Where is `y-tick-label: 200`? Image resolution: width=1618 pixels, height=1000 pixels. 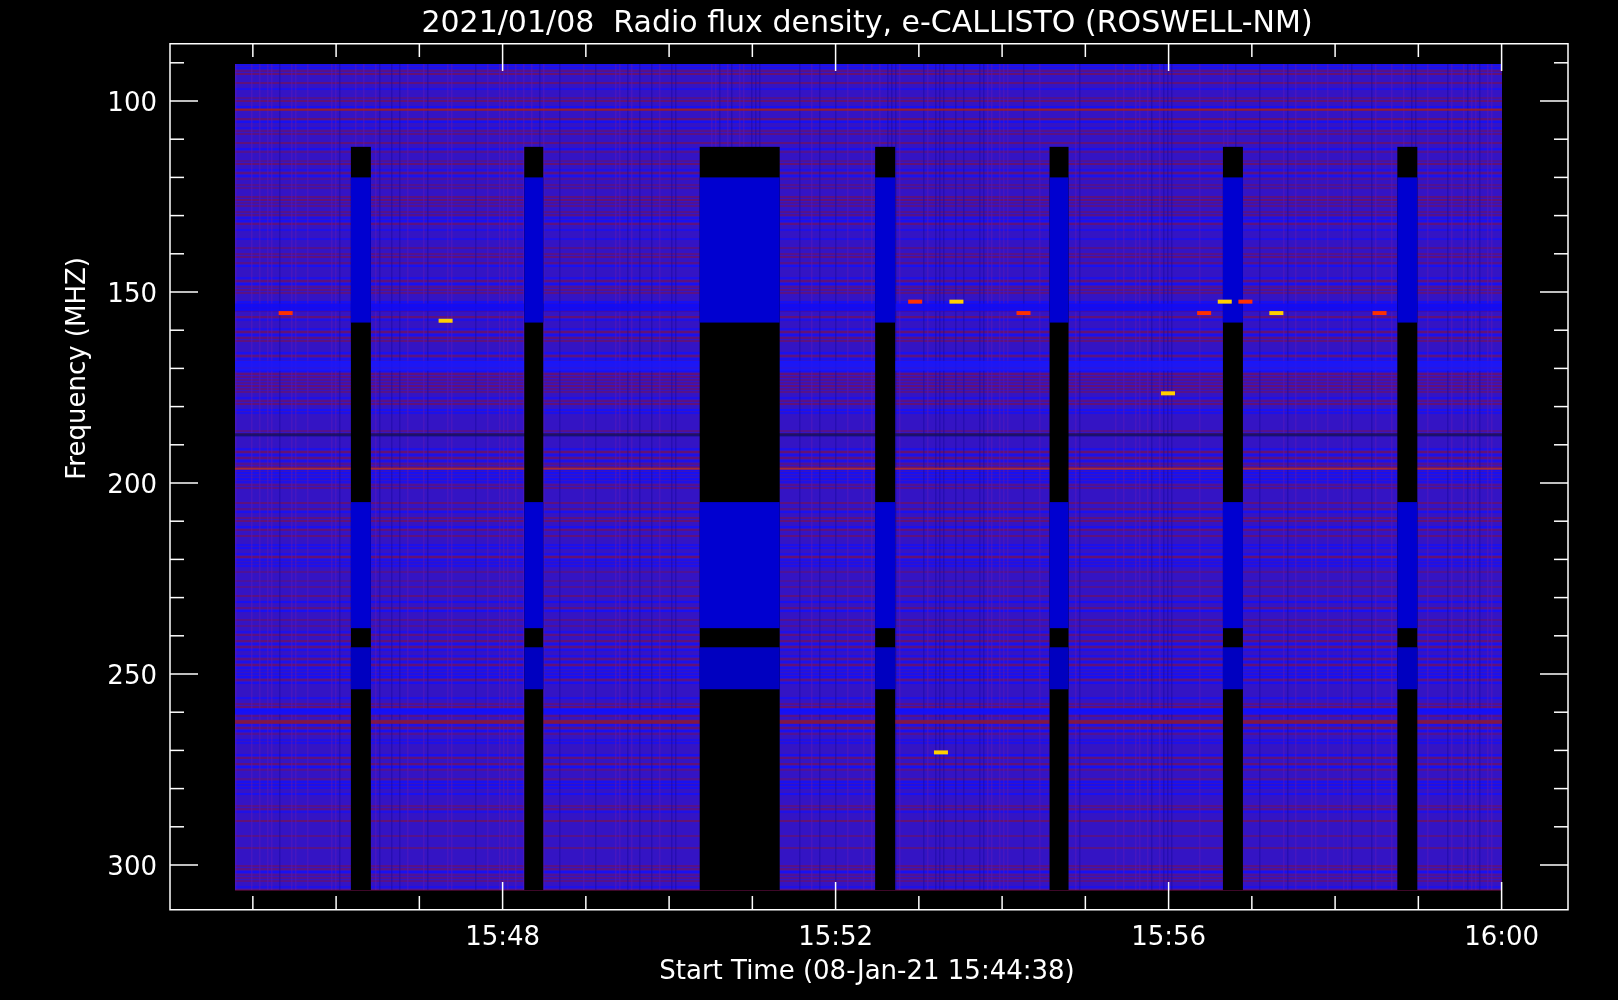 y-tick-label: 200 is located at coordinates (132, 484).